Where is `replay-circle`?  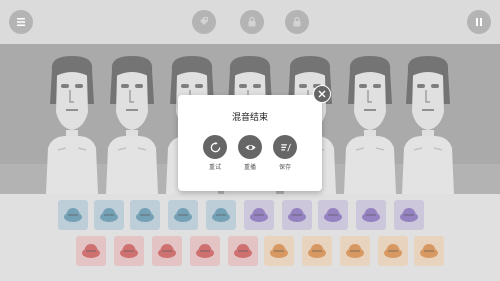
replay-circle is located at coordinates (250, 147).